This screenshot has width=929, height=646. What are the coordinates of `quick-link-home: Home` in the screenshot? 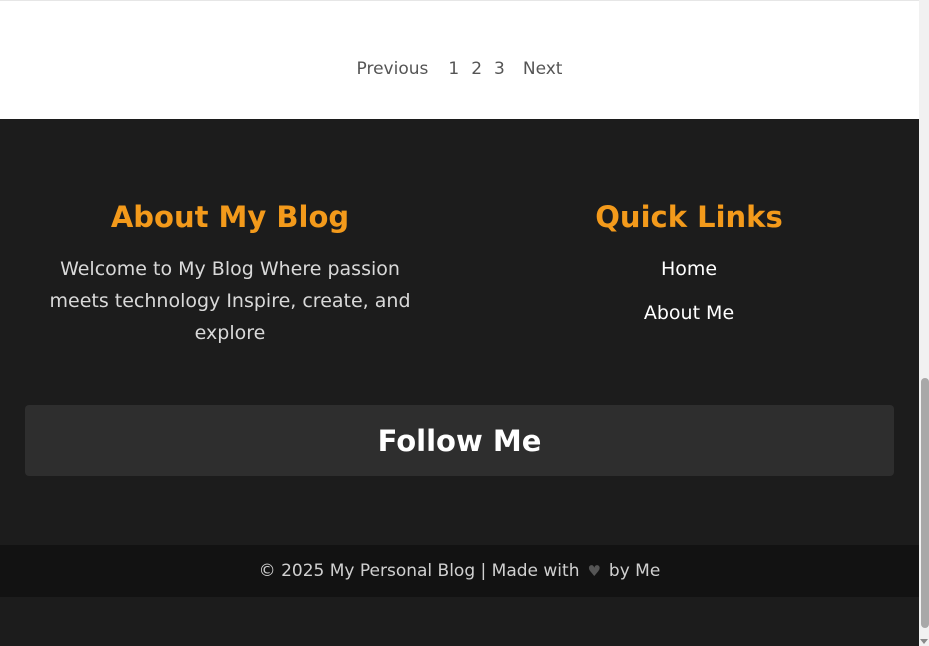 It's located at (689, 269).